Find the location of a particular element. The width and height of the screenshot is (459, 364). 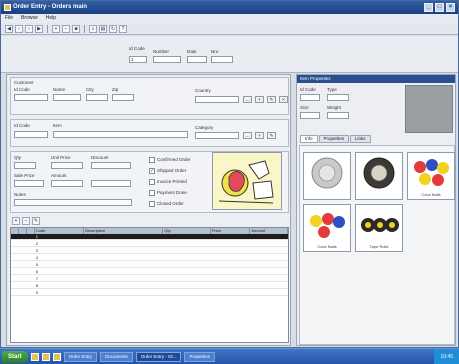

table-row: 3 is located at coordinates (149, 251).